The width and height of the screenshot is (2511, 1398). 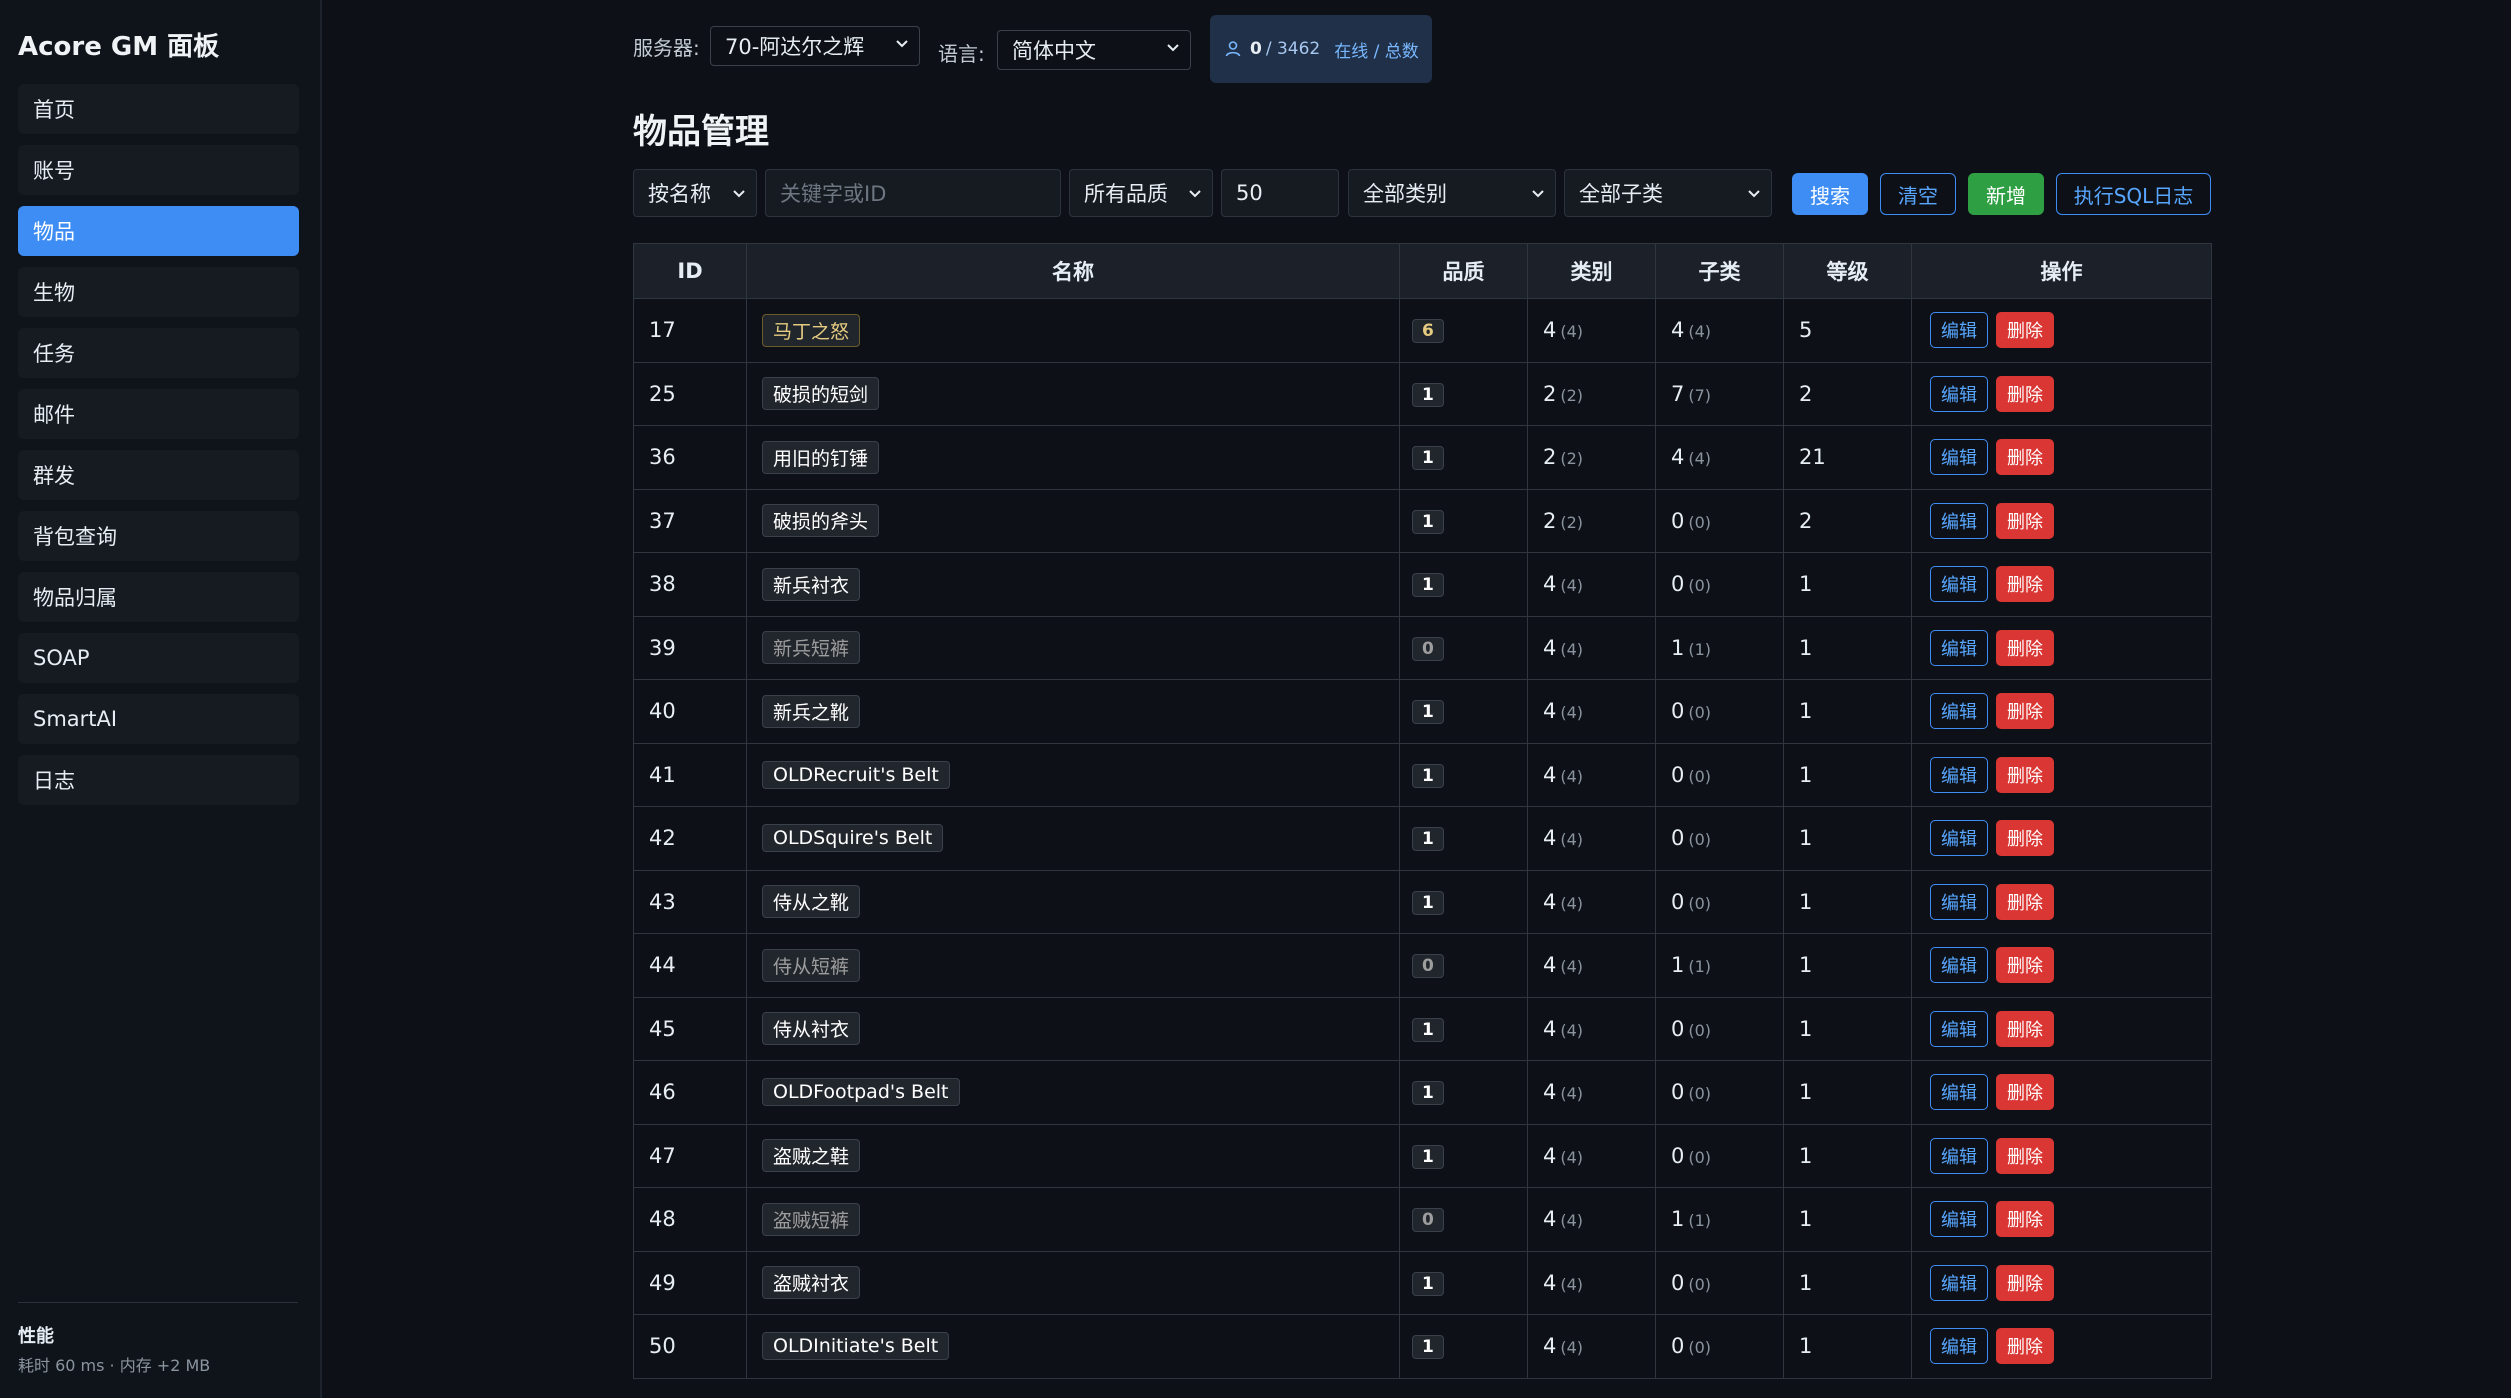 I want to click on item-name: 新兵衬衣, so click(x=811, y=584).